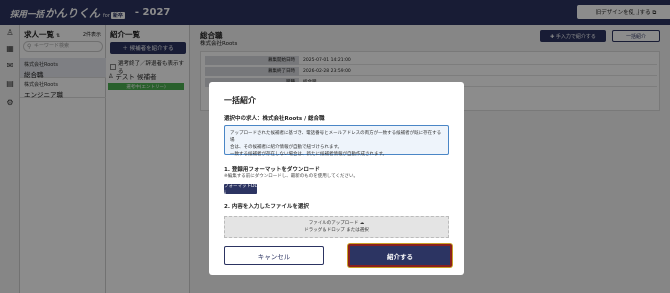  I want to click on drop-line: ドラッグ＆ドロップ または選択, so click(336, 230).